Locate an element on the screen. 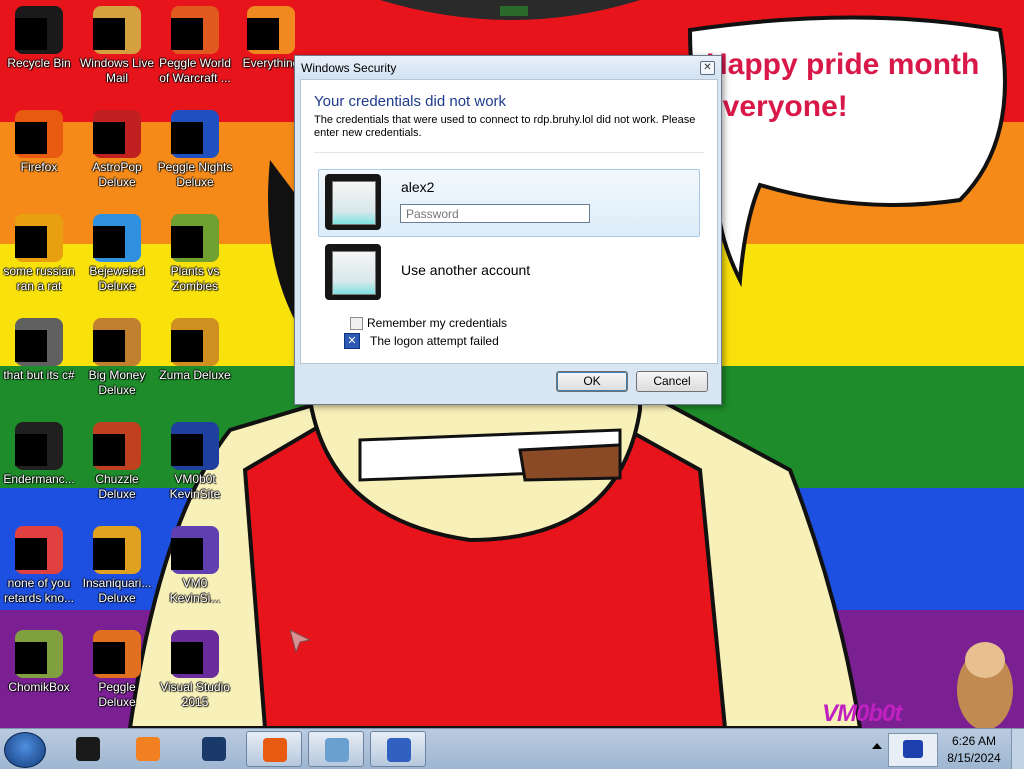 This screenshot has width=1024, height=769. desktop-icon-chomikbox: ChomikBox is located at coordinates (39, 662).